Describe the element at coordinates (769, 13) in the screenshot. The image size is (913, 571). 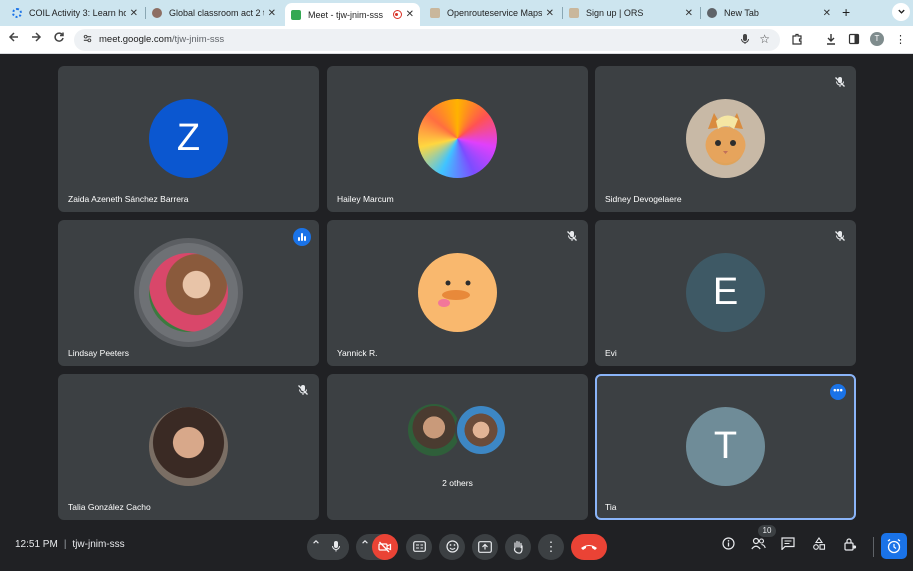
I see `tab-new-tab: New Tab ✕` at that location.